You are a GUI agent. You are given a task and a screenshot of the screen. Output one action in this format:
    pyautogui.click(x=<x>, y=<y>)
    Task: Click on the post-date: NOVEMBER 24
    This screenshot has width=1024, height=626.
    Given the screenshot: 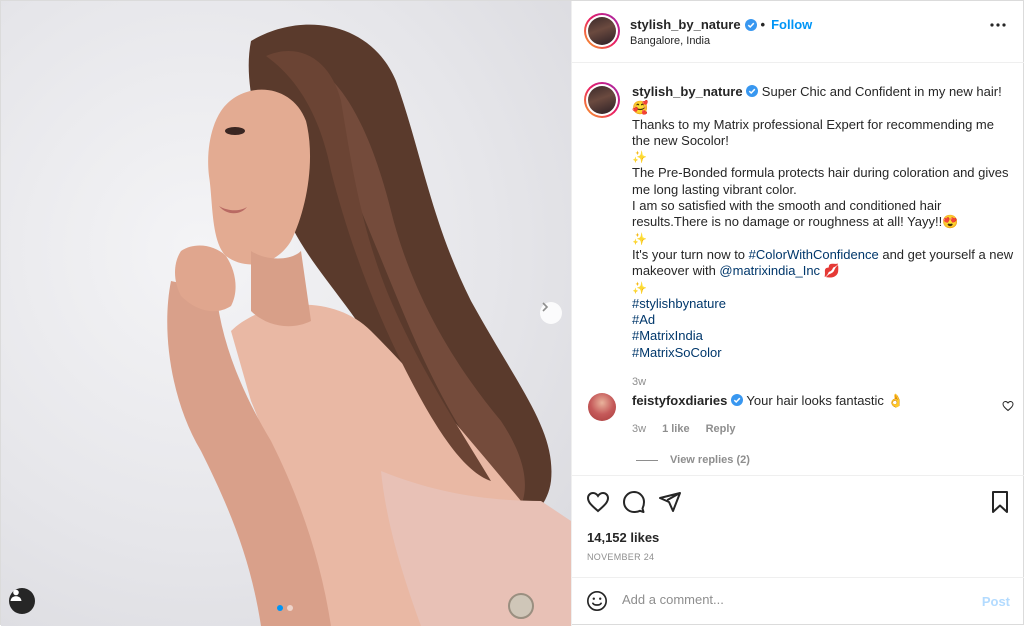 What is the action you would take?
    pyautogui.click(x=620, y=557)
    